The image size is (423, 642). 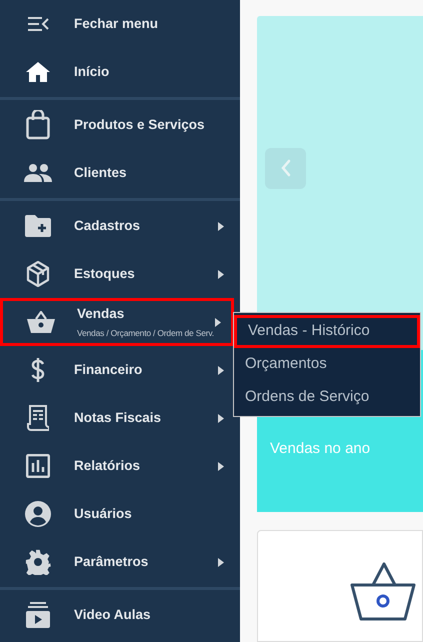 What do you see at coordinates (327, 364) in the screenshot?
I see `submenu-item: Orçamentos` at bounding box center [327, 364].